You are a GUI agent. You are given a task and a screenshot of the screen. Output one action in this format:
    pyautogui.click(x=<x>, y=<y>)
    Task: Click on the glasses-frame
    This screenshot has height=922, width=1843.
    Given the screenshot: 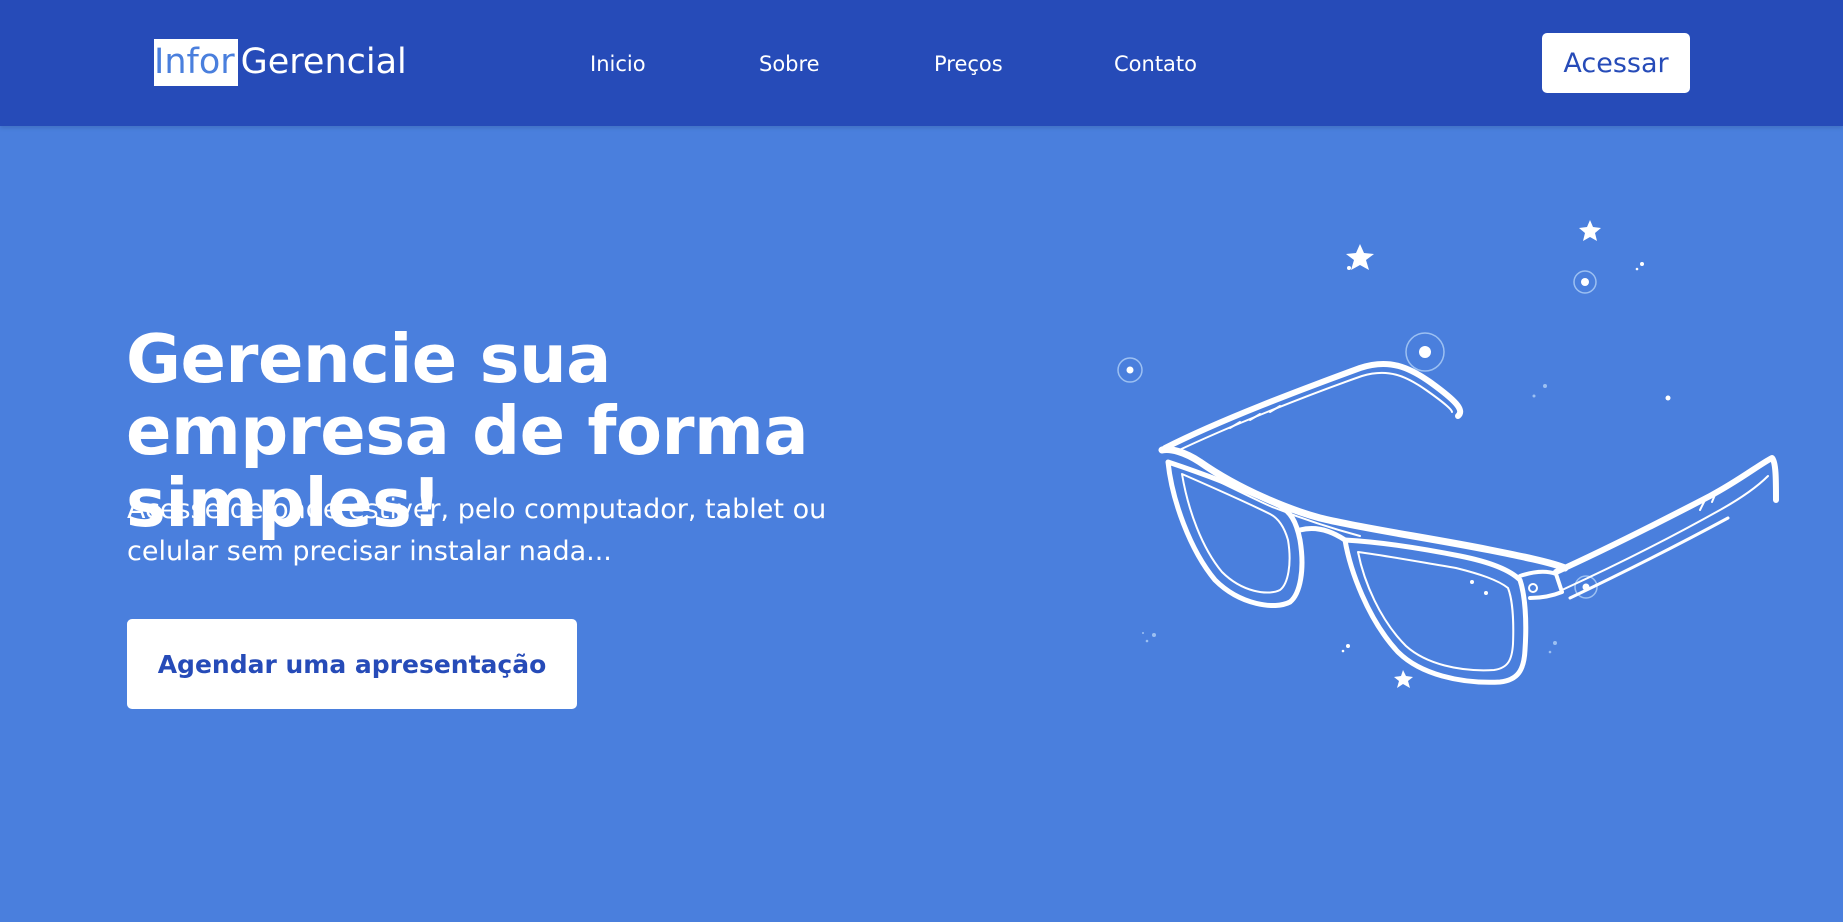 What is the action you would take?
    pyautogui.click(x=1468, y=523)
    